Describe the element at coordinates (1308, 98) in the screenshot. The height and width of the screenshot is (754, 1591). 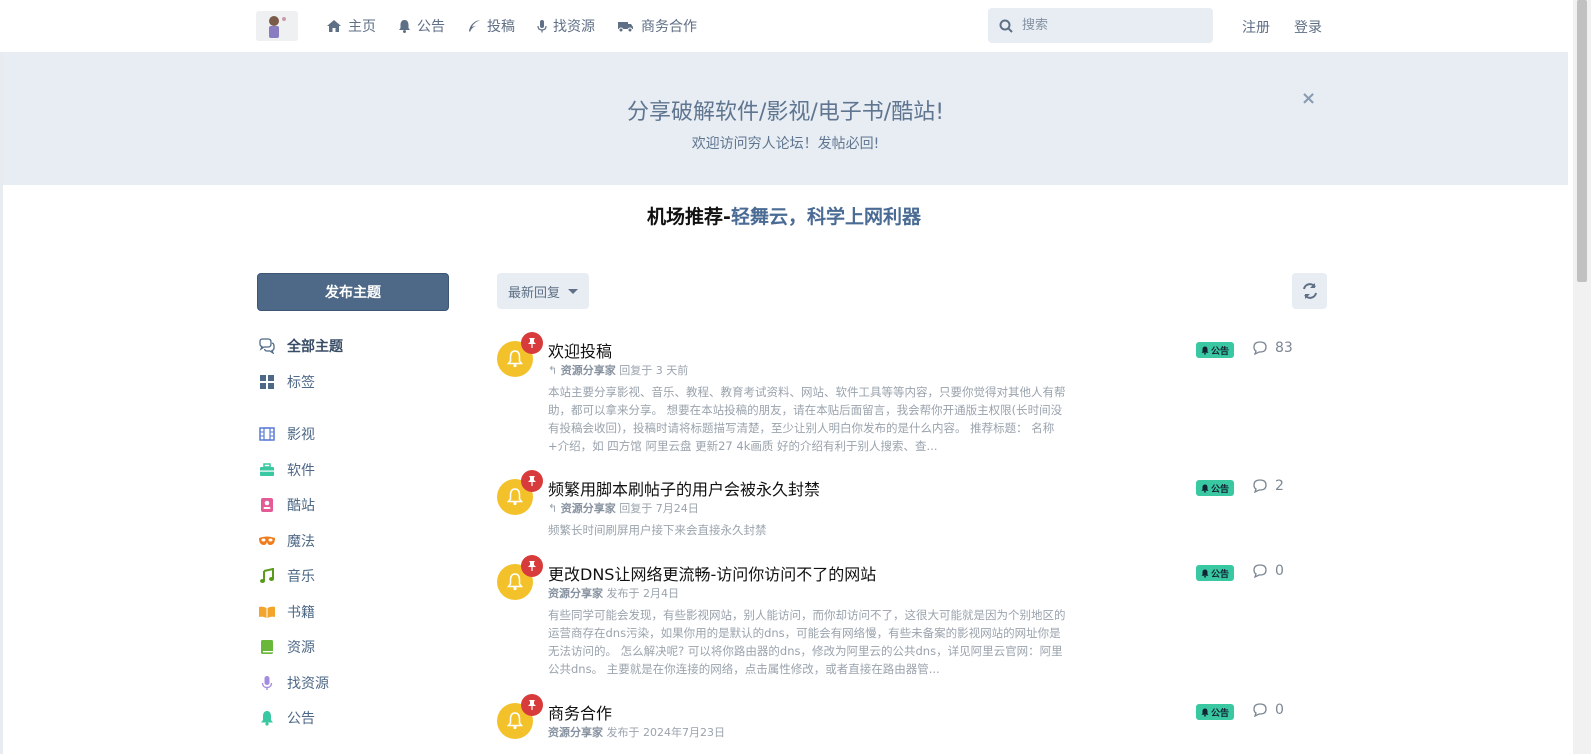
I see `close-icon: ×` at that location.